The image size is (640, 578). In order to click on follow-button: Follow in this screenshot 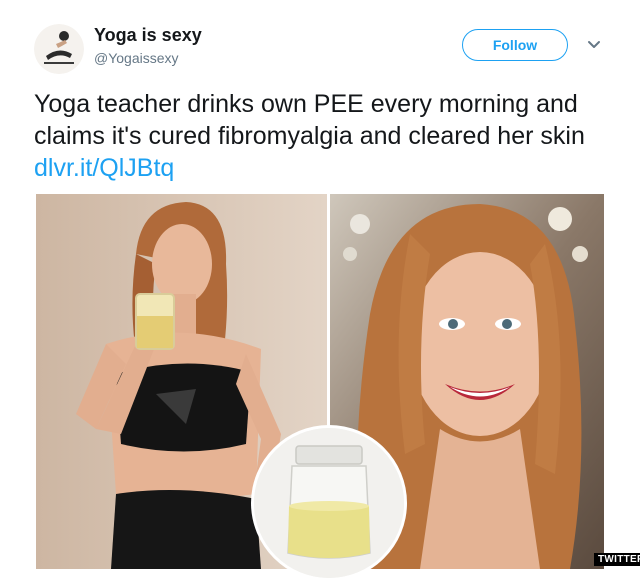, I will do `click(515, 45)`.